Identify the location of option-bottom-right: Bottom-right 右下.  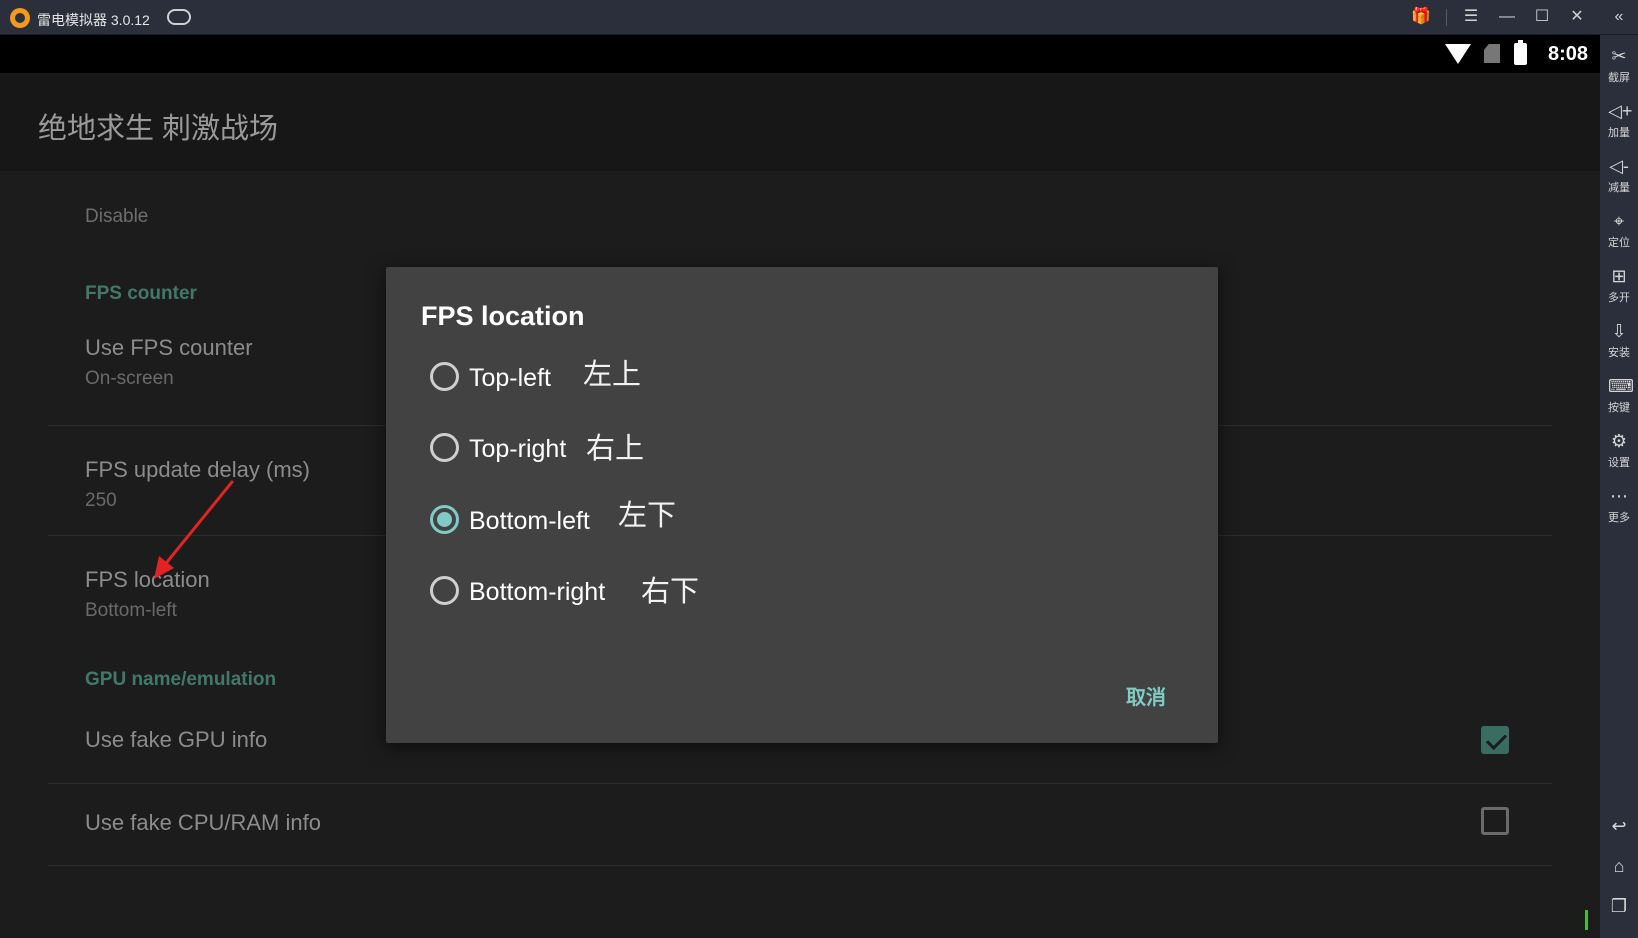
(796, 590).